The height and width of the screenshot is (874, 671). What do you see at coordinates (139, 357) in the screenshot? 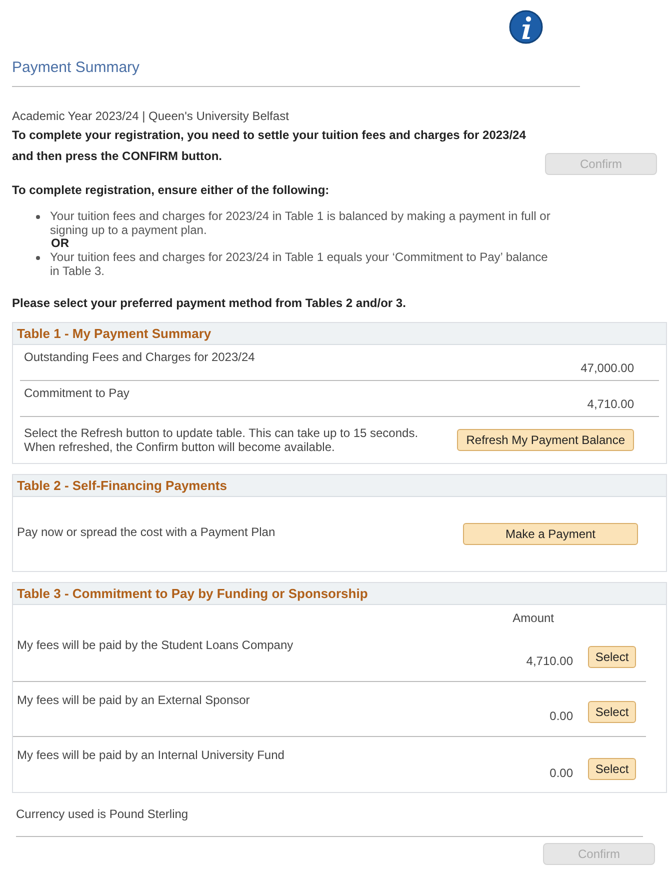
I see `row-label: Outstanding Fees and Charges for 2023/24` at bounding box center [139, 357].